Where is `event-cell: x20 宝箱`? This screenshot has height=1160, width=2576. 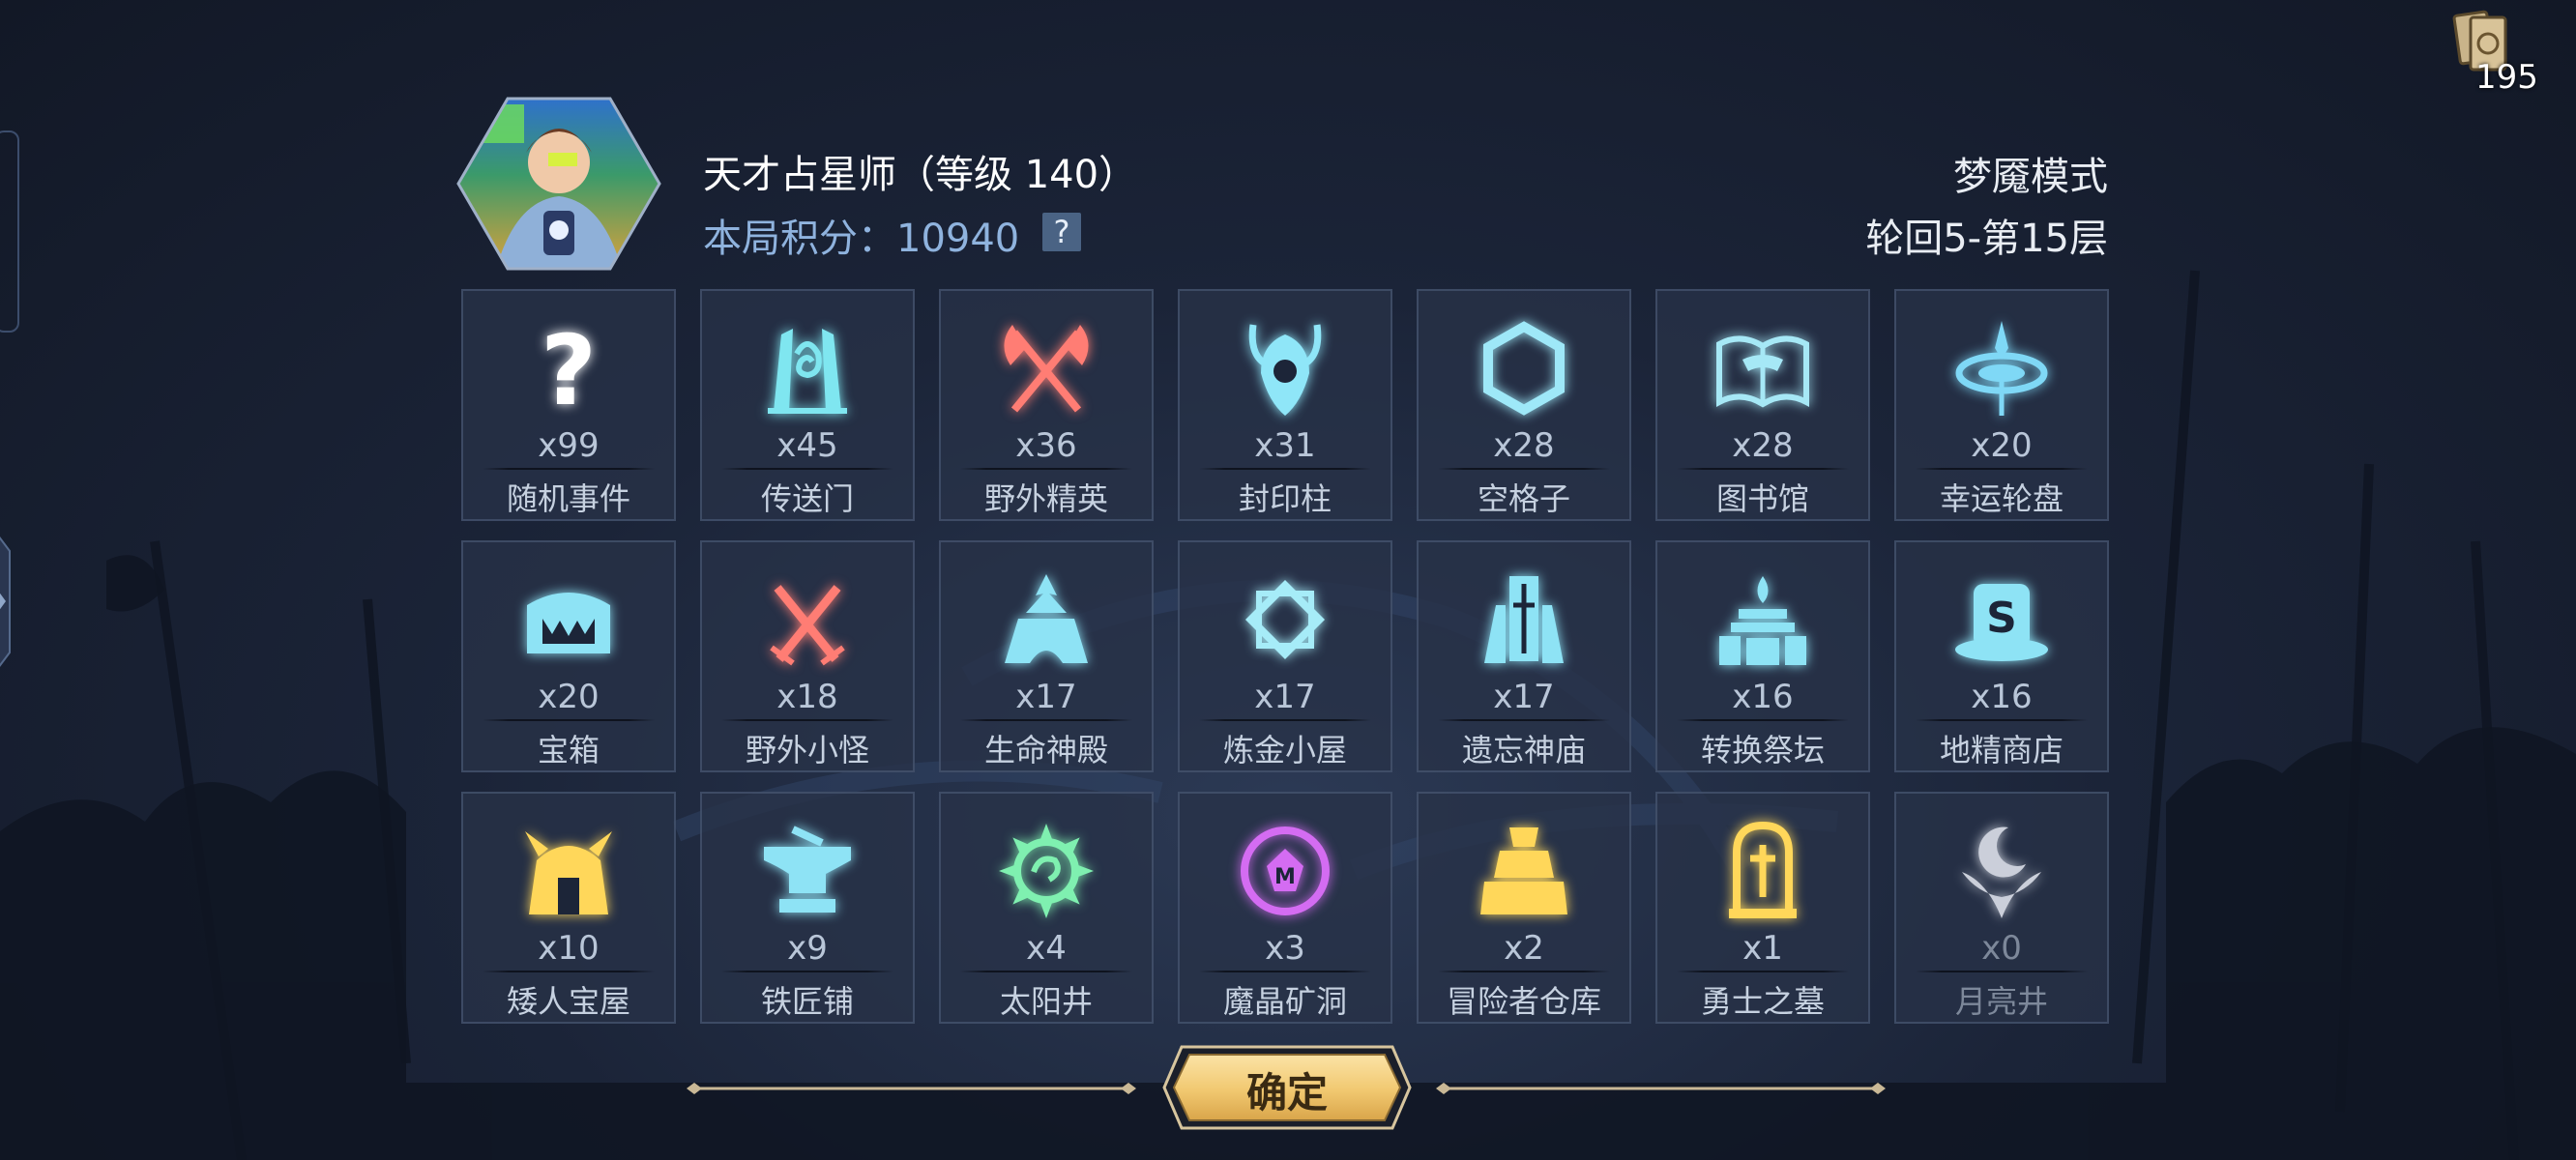
event-cell: x20 宝箱 is located at coordinates (568, 656).